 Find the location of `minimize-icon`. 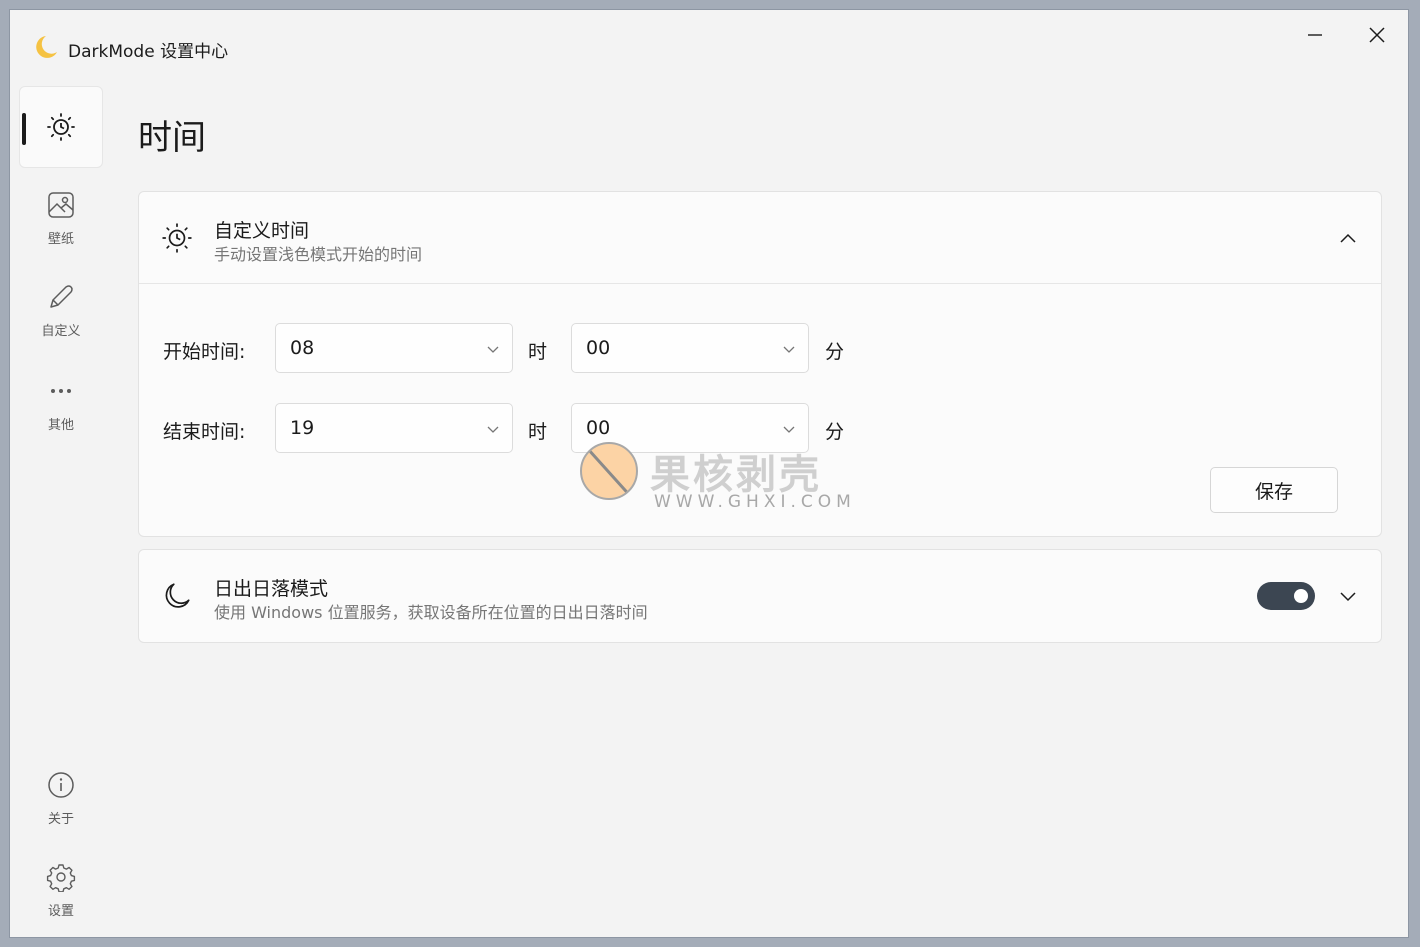

minimize-icon is located at coordinates (1315, 35).